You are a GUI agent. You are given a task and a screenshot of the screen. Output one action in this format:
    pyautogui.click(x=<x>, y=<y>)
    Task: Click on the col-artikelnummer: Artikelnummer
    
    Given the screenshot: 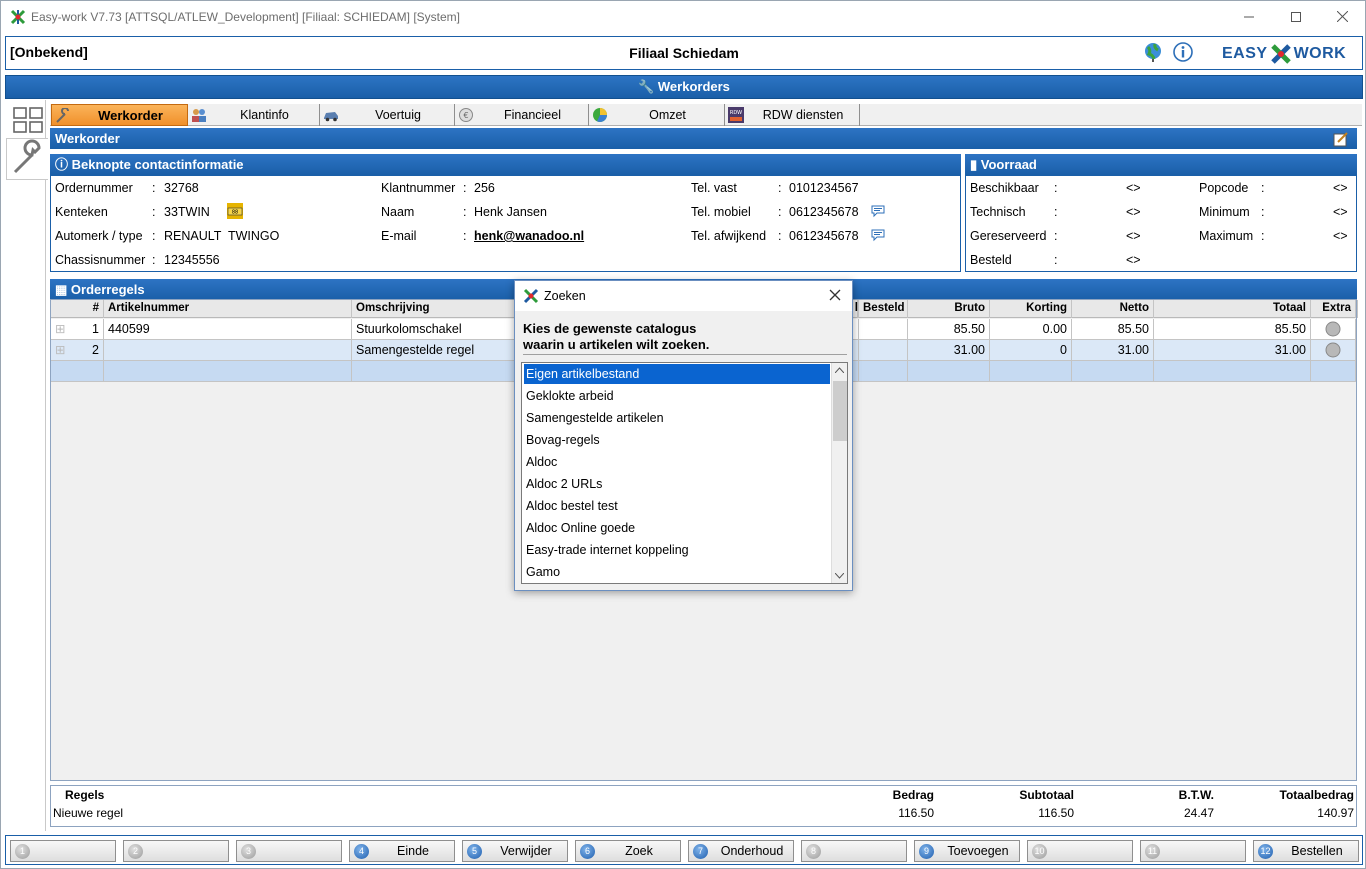 What is the action you would take?
    pyautogui.click(x=228, y=309)
    